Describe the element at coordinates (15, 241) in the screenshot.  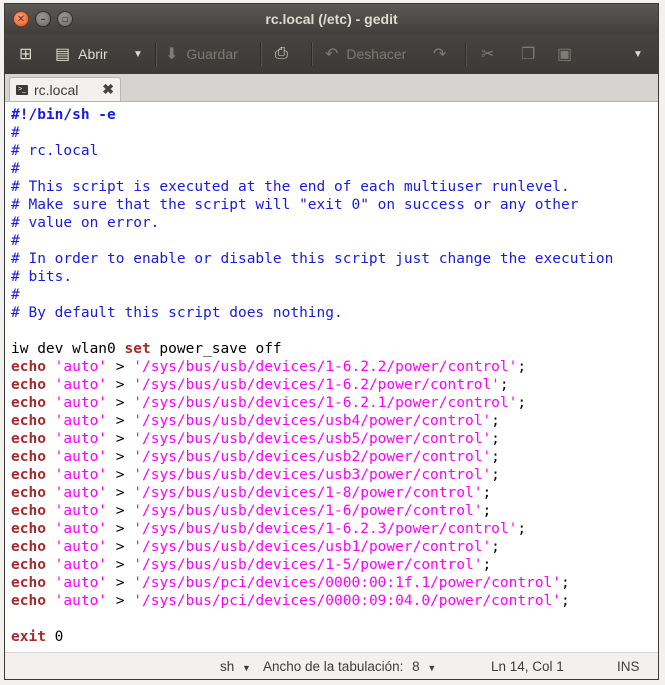
I see `code-token: #` at that location.